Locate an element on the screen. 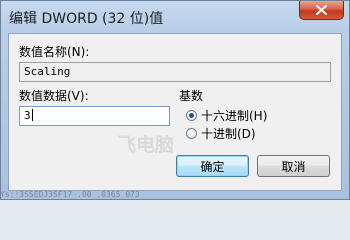 The height and width of the screenshot is (240, 350). radio-unchecked-icon is located at coordinates (191, 133).